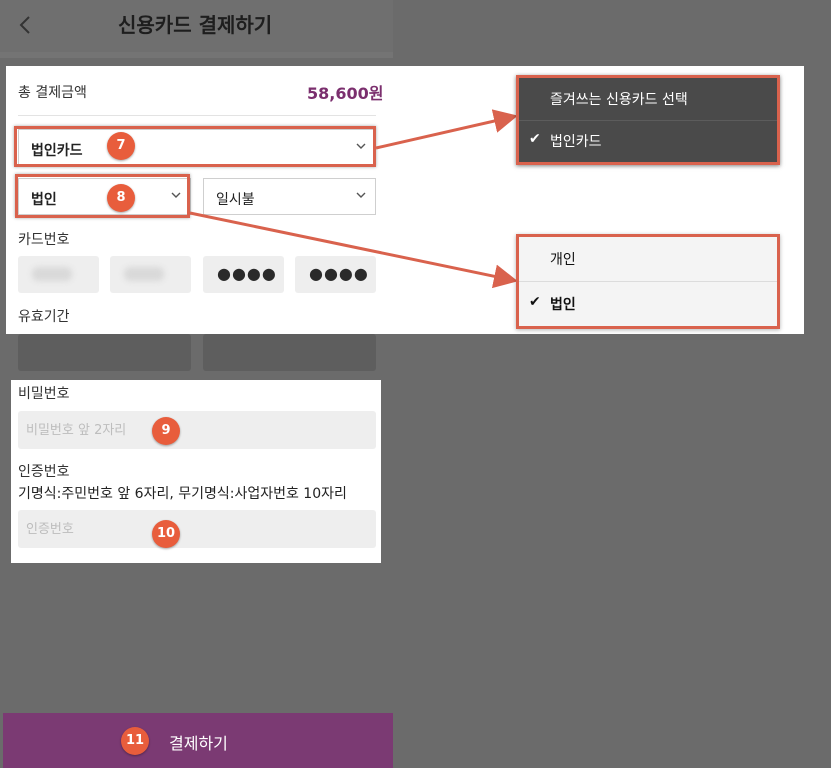  What do you see at coordinates (197, 430) in the screenshot?
I see `password-input` at bounding box center [197, 430].